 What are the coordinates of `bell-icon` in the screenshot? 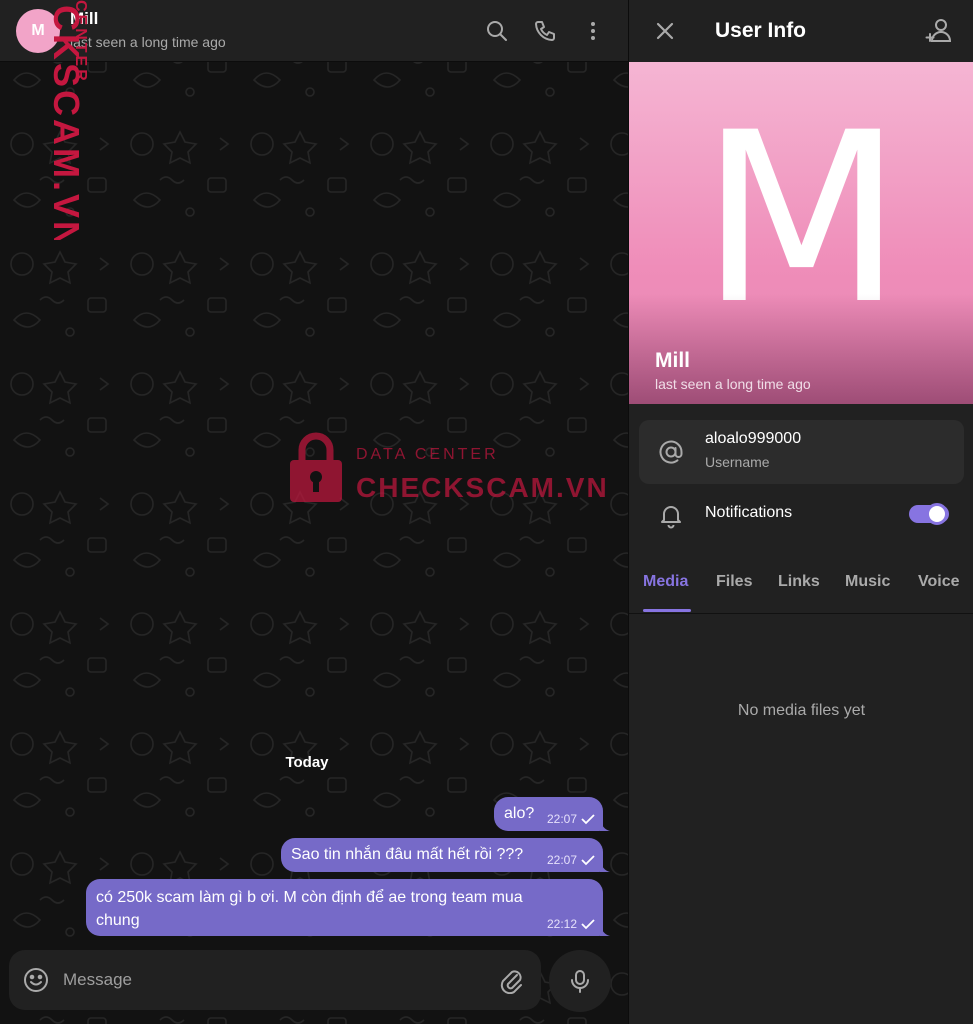 It's located at (671, 517).